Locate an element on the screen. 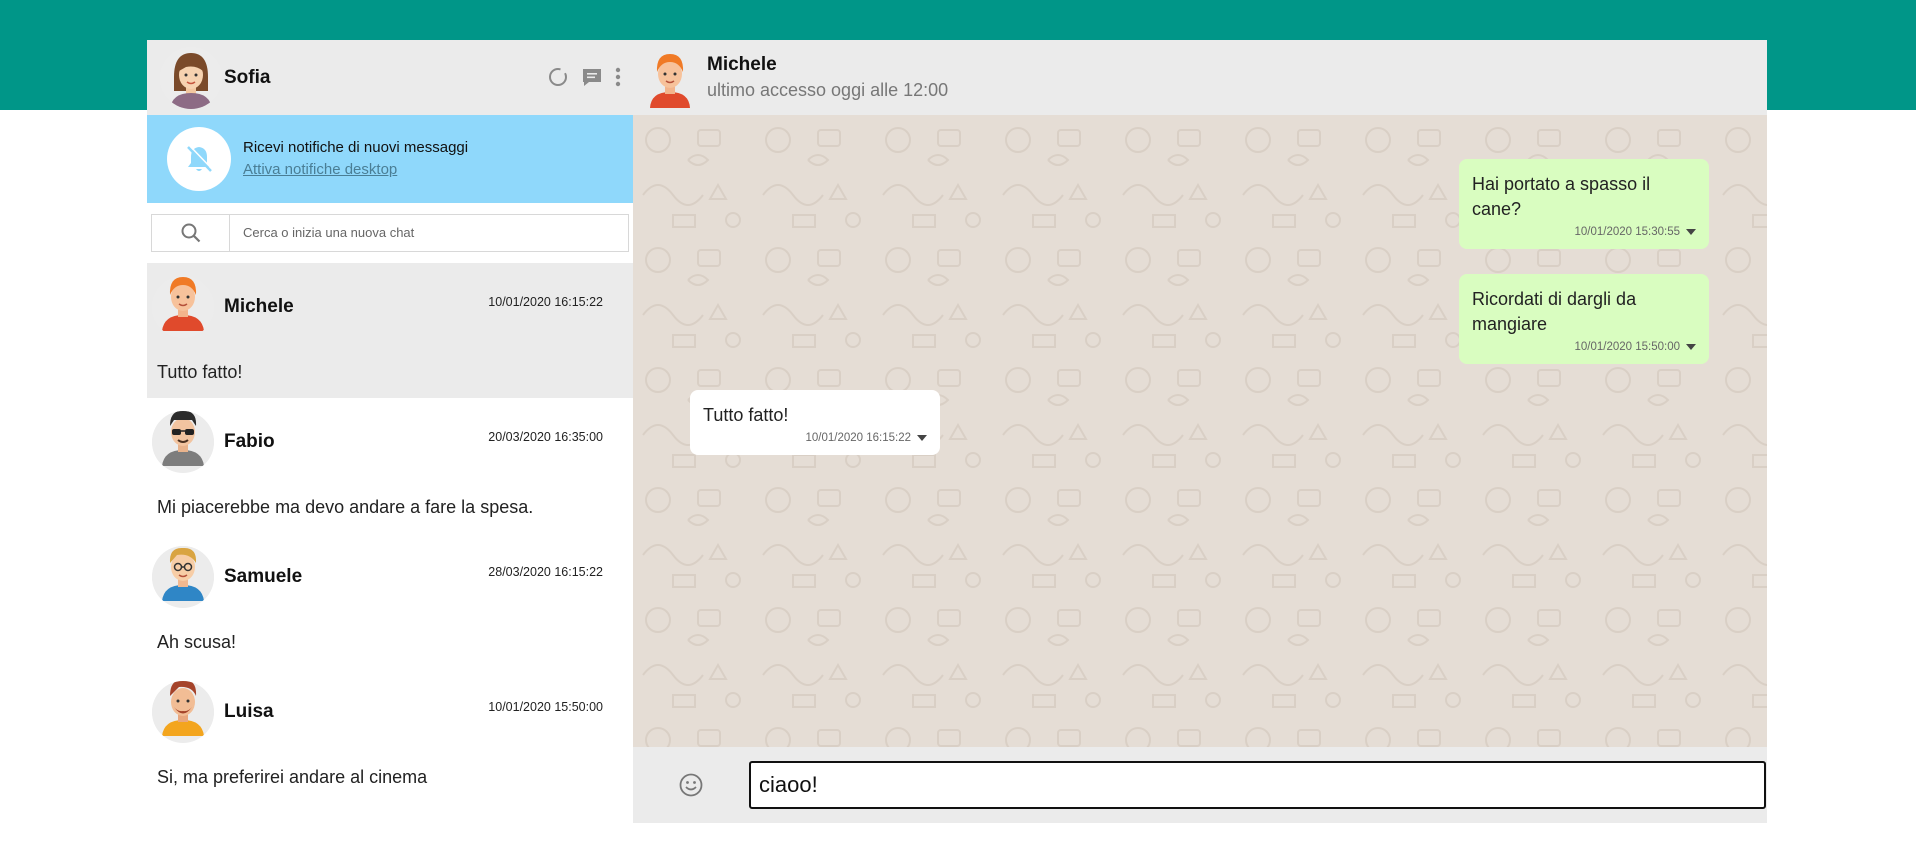 Image resolution: width=1916 pixels, height=865 pixels. bell-off-icon is located at coordinates (199, 159).